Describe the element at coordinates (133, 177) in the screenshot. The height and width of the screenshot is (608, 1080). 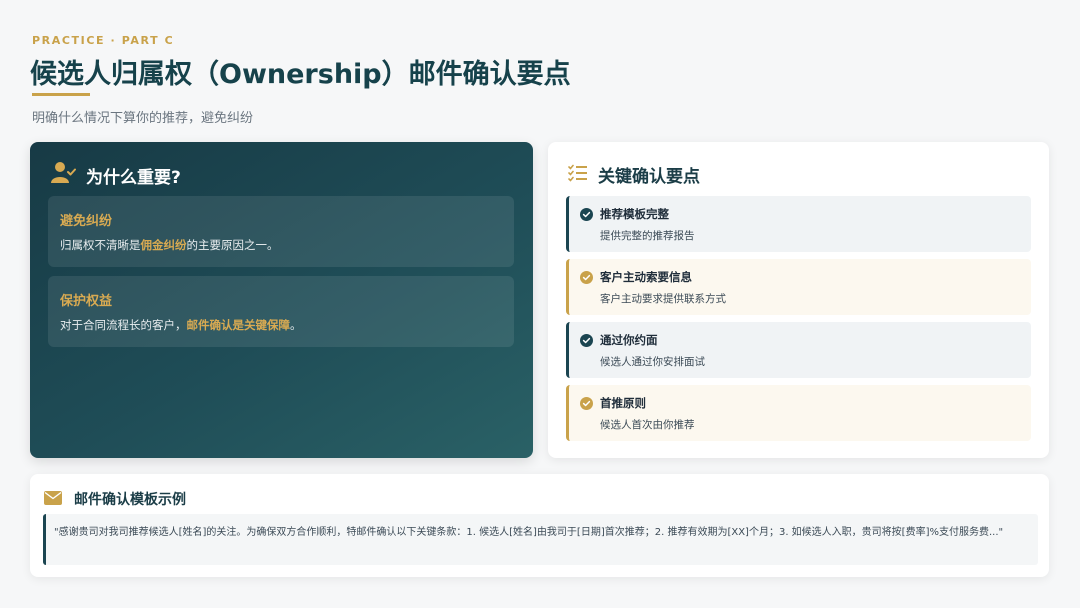
I see `why-important-title: 为什么重要?` at that location.